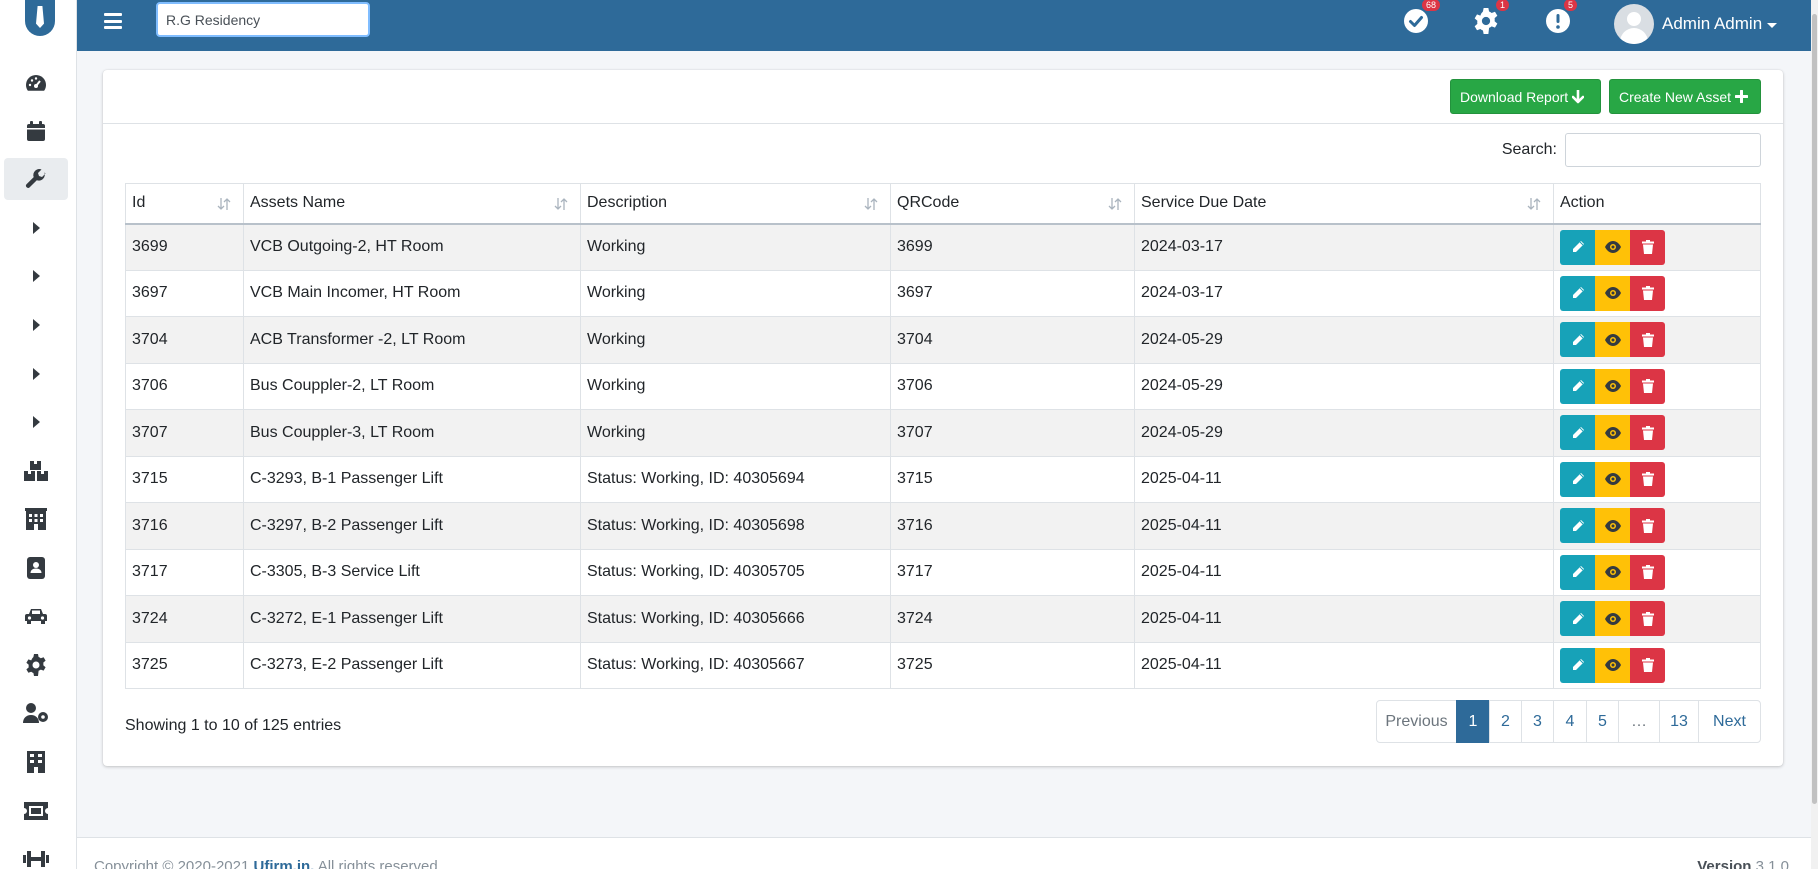 The image size is (1818, 869). I want to click on settings-notification-button: 1, so click(1491, 17).